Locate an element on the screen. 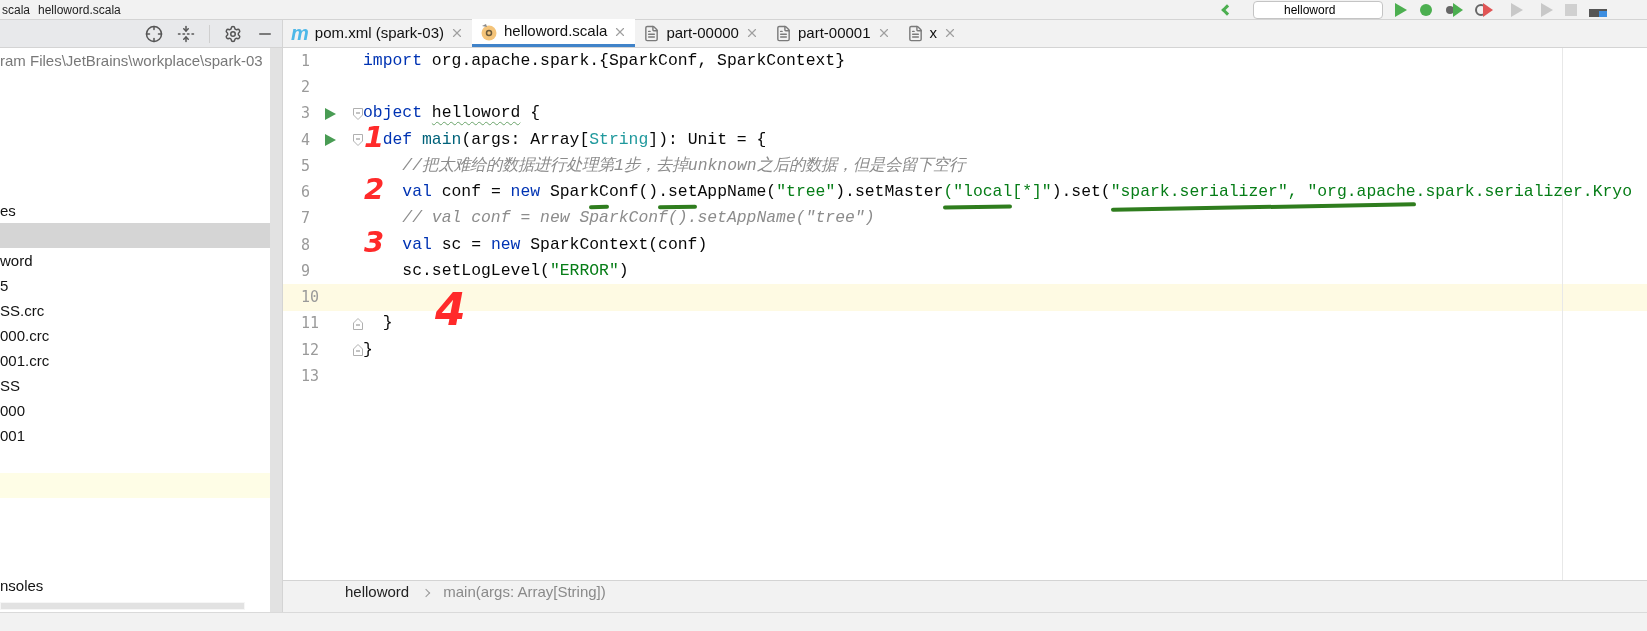 Image resolution: width=1647 pixels, height=631 pixels. debug-icon is located at coordinates (1426, 9).